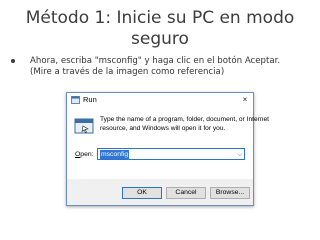 The image size is (320, 240). I want to click on open-input-value: msconfig, so click(115, 154).